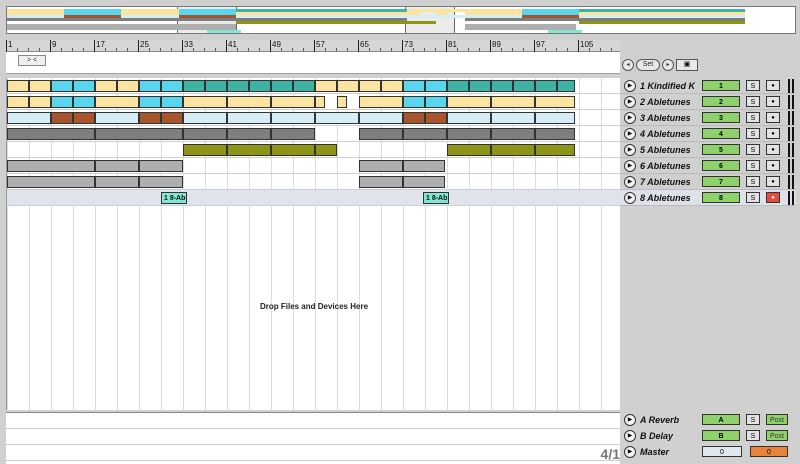 This screenshot has height=464, width=800. Describe the element at coordinates (777, 435) in the screenshot. I see `post-button: Post` at that location.